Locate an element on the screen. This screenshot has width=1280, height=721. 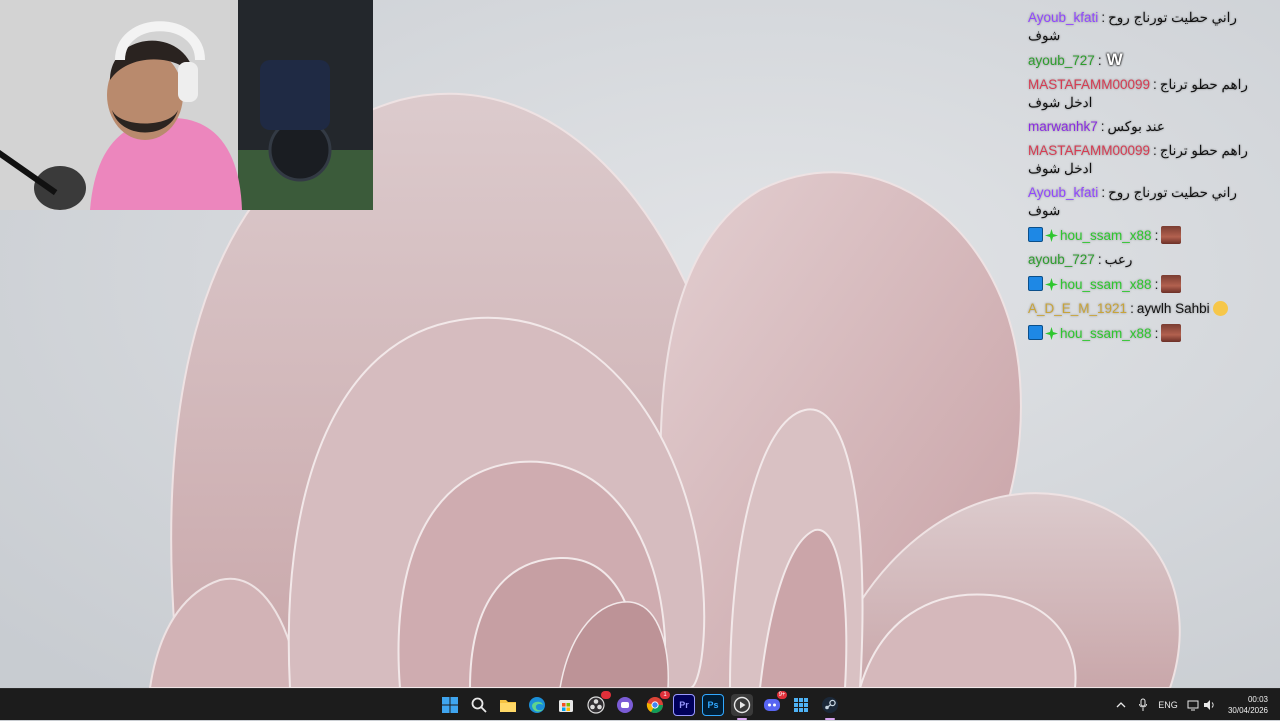
obs-icon is located at coordinates (596, 705).